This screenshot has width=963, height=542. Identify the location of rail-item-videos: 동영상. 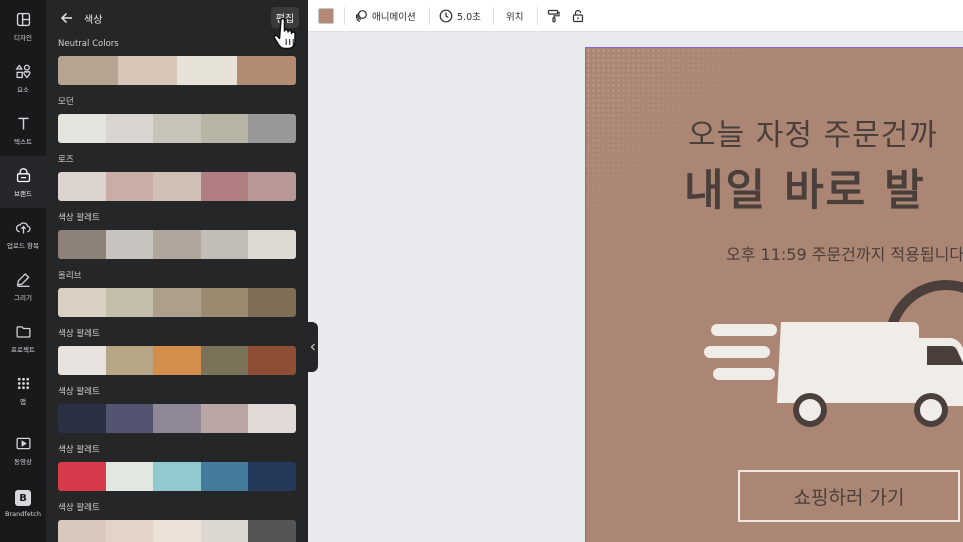
(23, 450).